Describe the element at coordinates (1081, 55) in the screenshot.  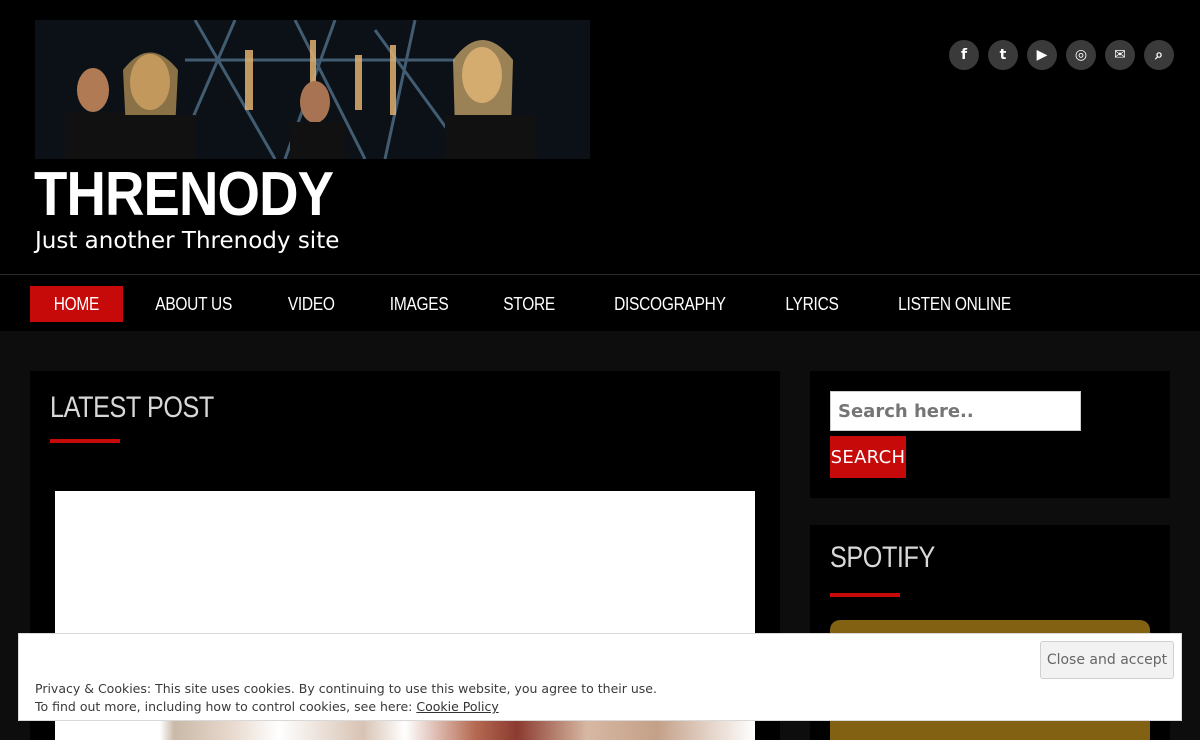
I see `instagram-icon: ◎` at that location.